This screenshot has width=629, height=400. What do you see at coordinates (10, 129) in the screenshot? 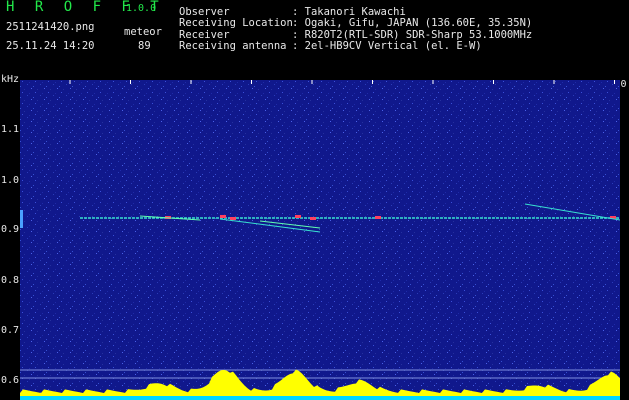
I see `frequency-tick-label: 1.1` at bounding box center [10, 129].